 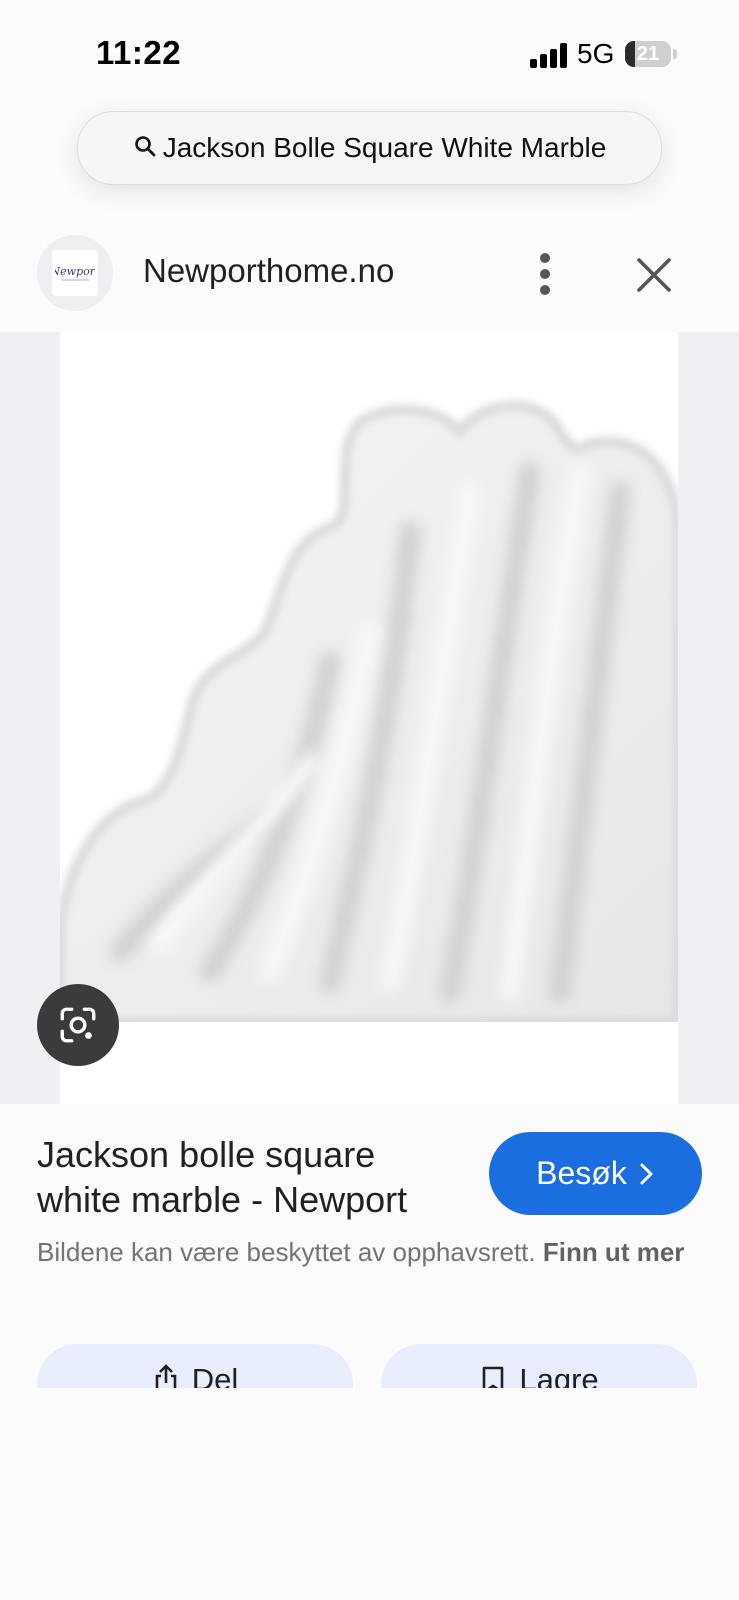 I want to click on status-bar: 11:22 5G 21, so click(x=369, y=50).